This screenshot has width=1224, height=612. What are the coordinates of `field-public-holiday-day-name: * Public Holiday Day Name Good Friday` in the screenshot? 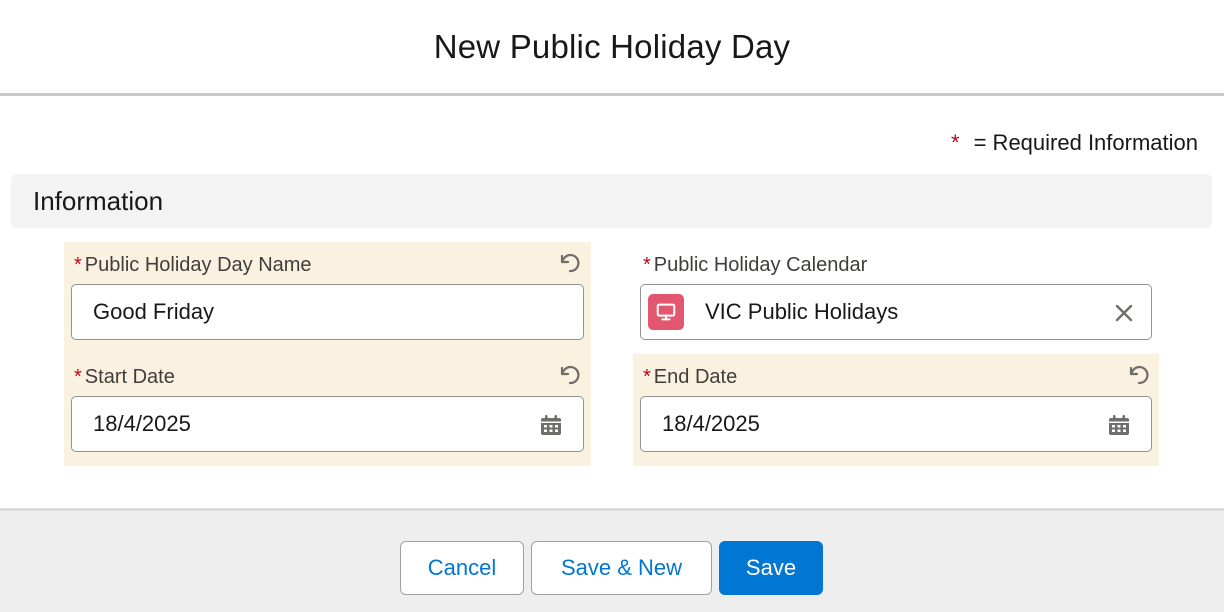 It's located at (327, 298).